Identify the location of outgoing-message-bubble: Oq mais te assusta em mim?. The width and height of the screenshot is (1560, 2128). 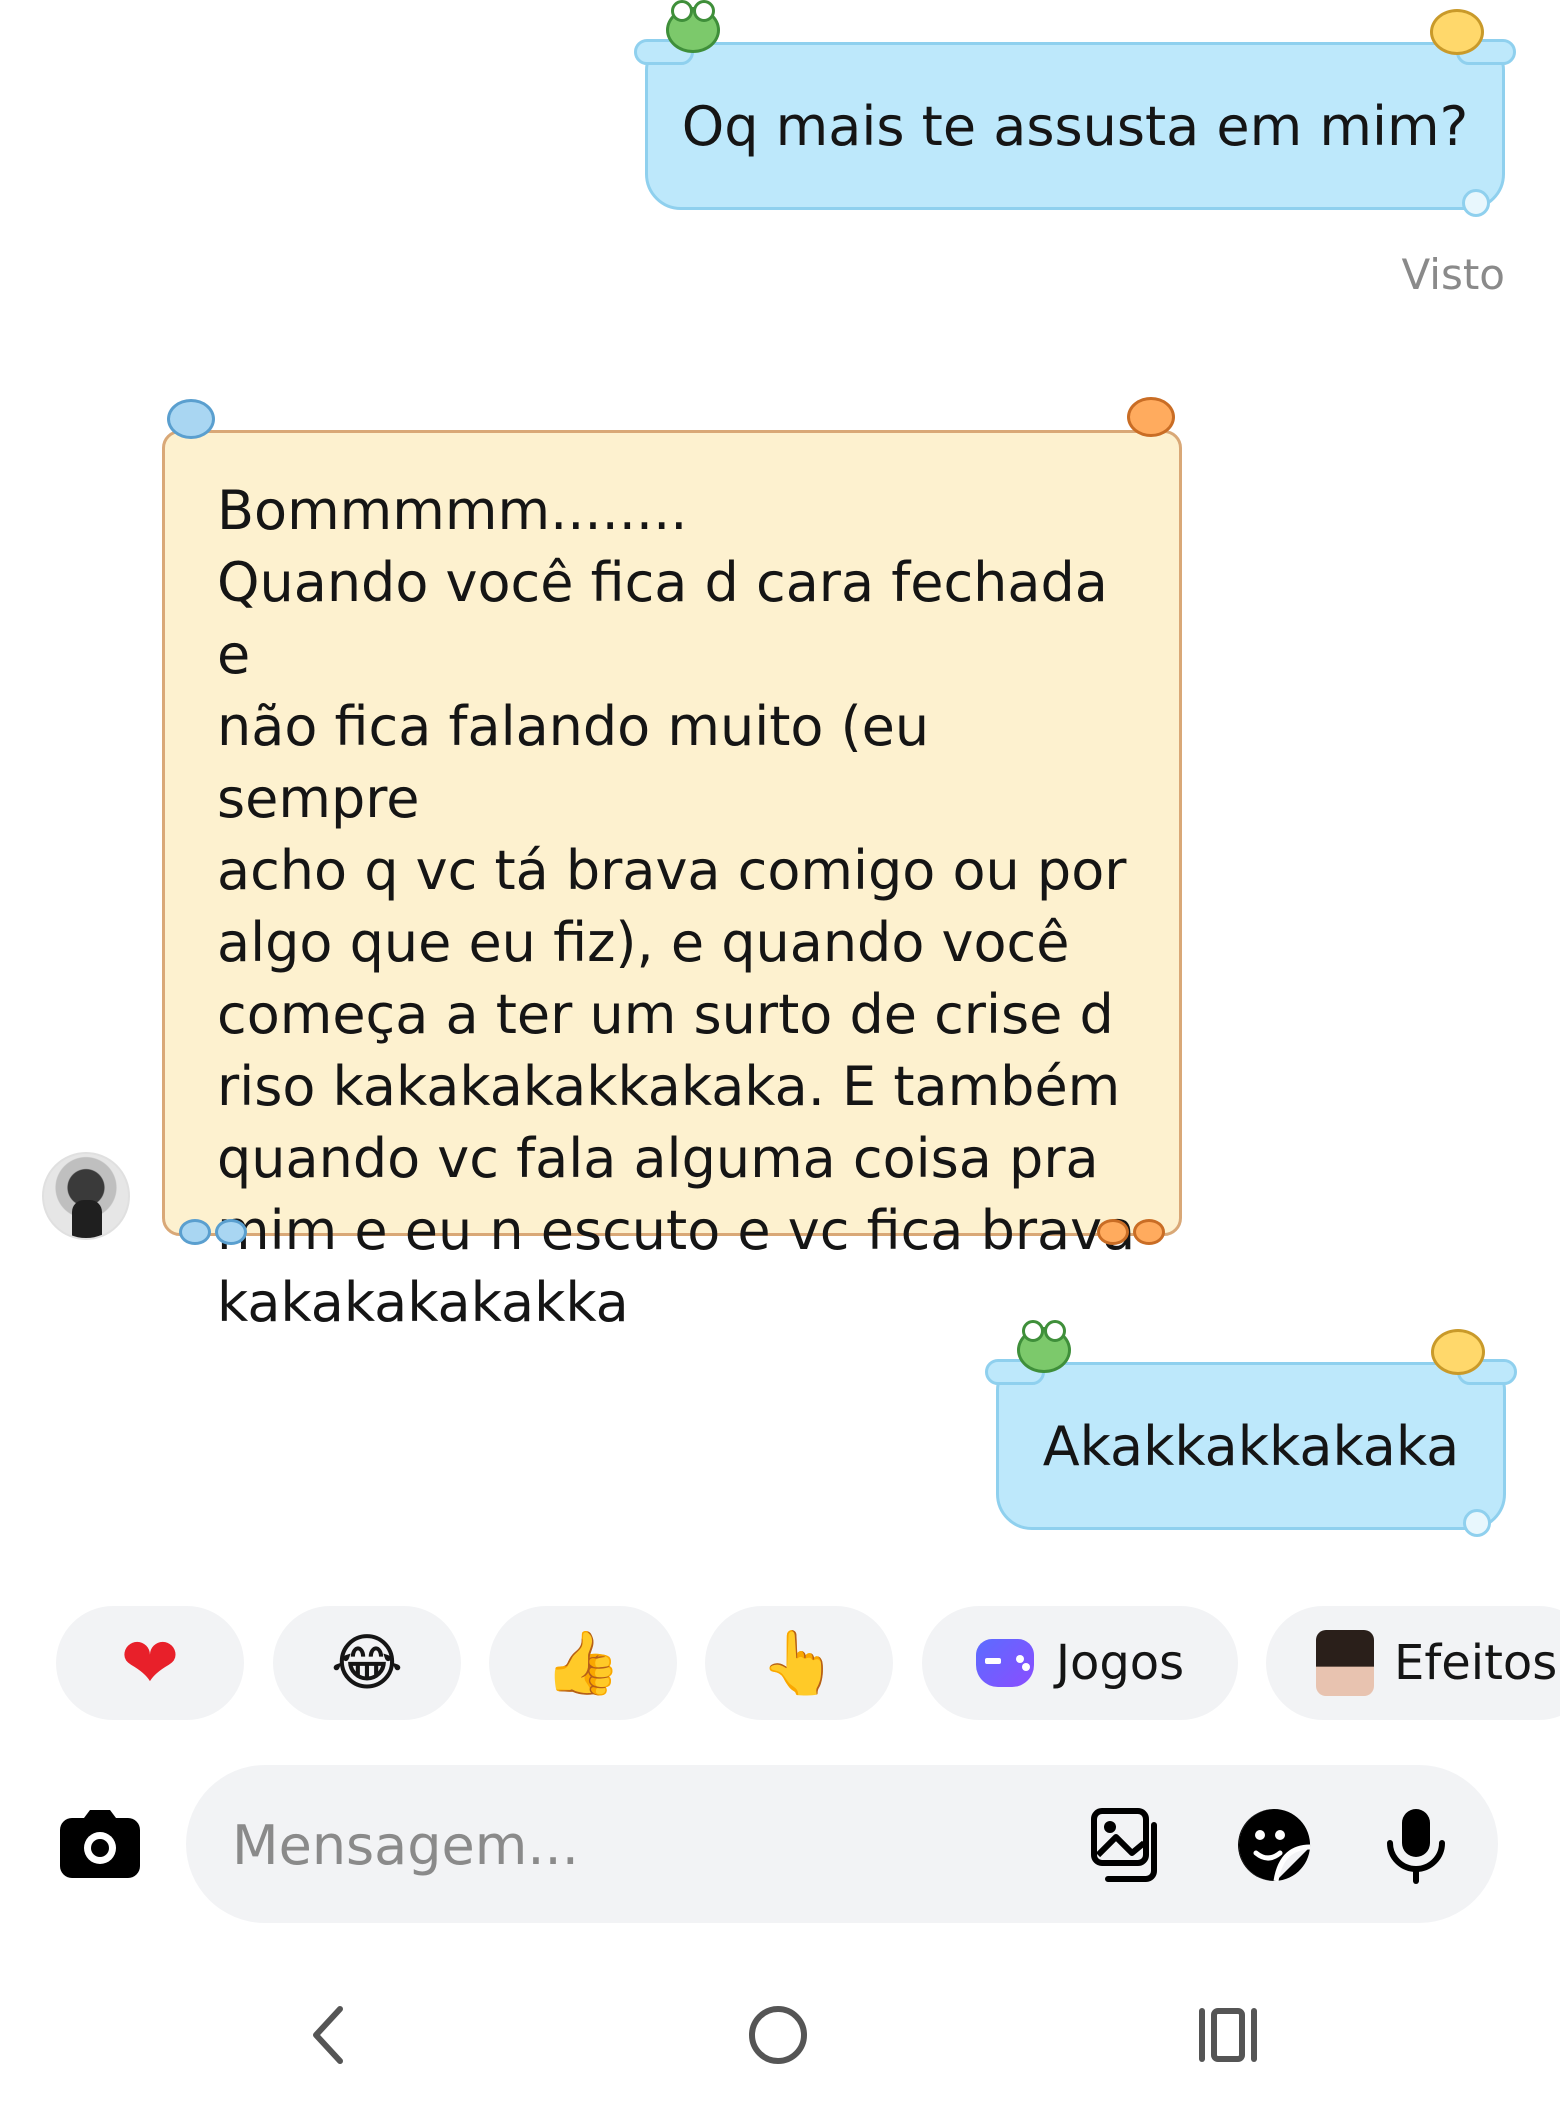
(1075, 108).